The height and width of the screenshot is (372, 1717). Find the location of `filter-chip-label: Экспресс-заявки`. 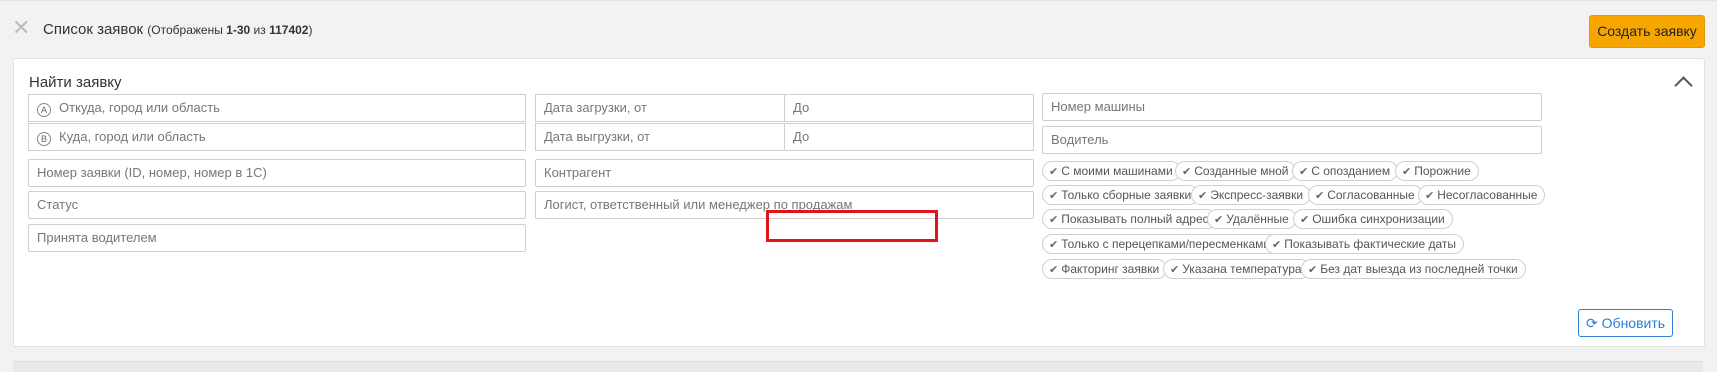

filter-chip-label: Экспресс-заявки is located at coordinates (1257, 195).